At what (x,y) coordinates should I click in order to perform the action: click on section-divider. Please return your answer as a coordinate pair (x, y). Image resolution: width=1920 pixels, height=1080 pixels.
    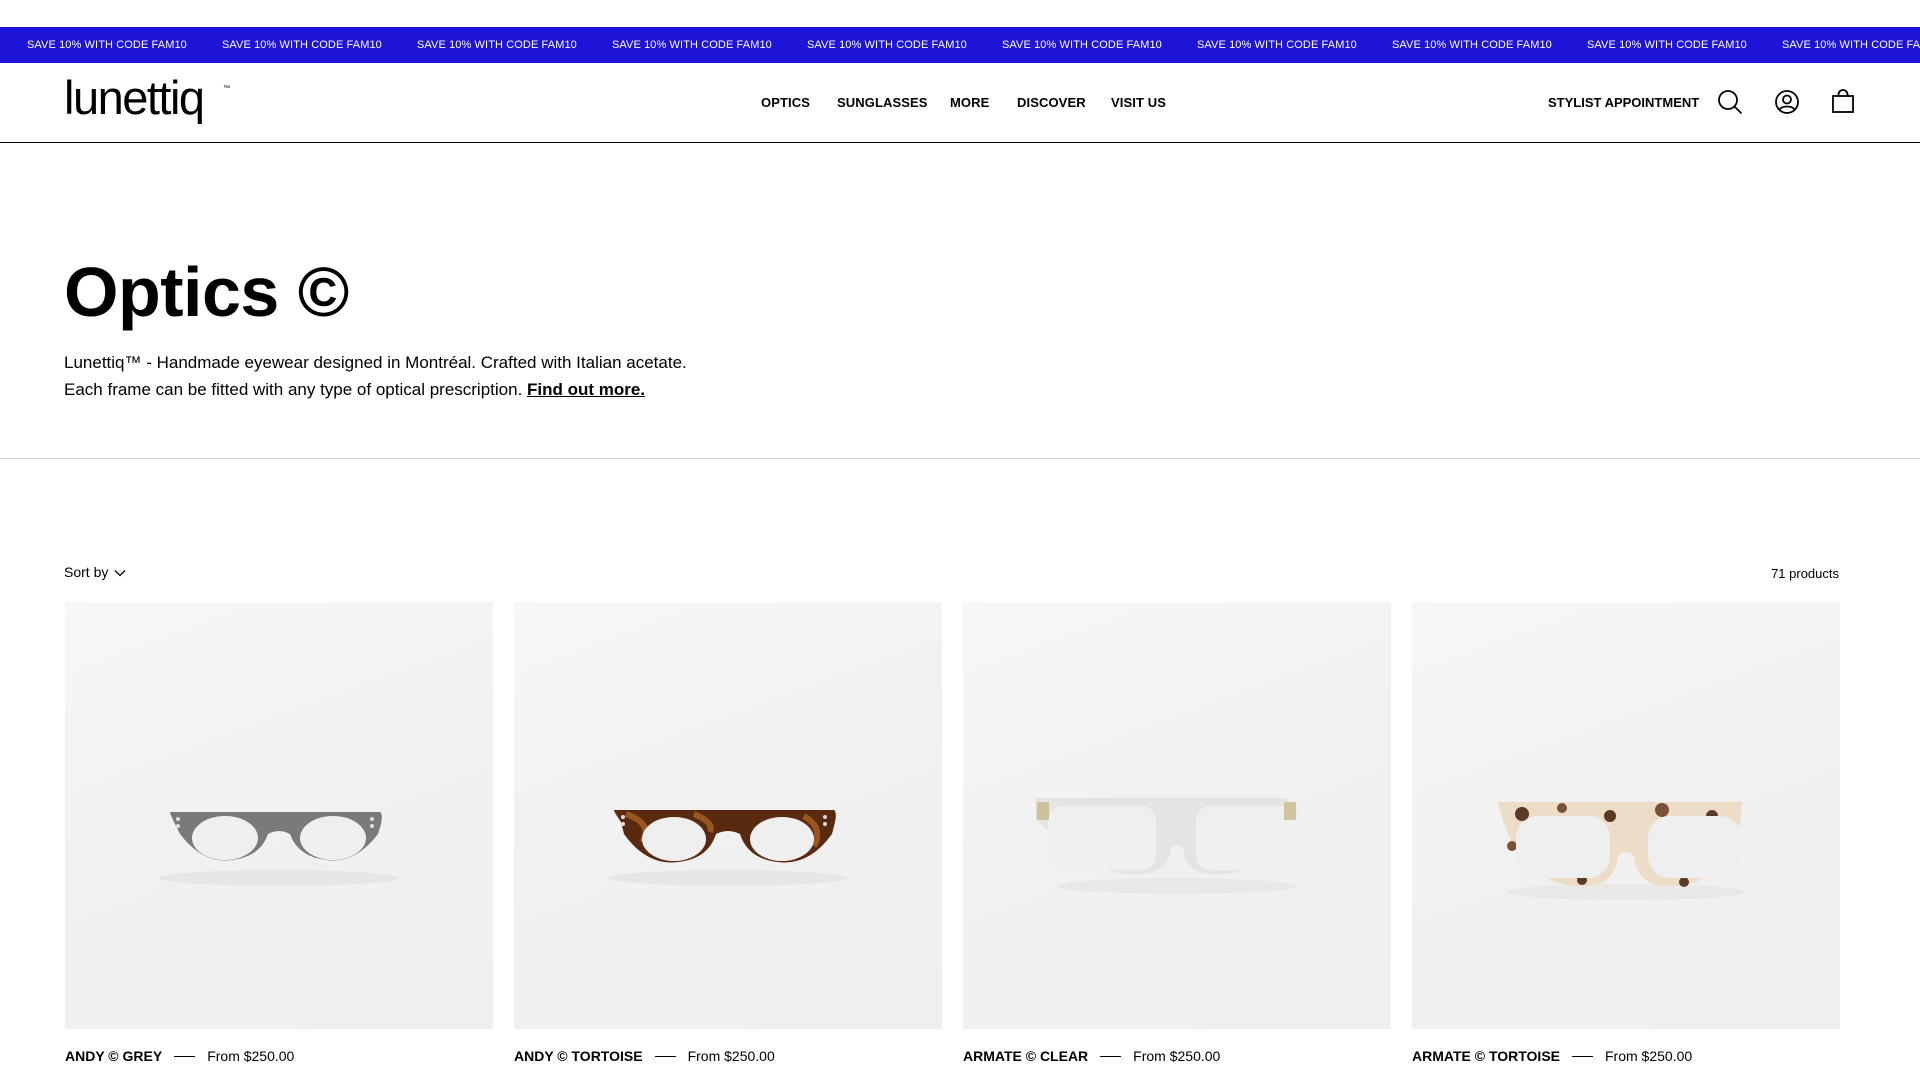
    Looking at the image, I should click on (960, 458).